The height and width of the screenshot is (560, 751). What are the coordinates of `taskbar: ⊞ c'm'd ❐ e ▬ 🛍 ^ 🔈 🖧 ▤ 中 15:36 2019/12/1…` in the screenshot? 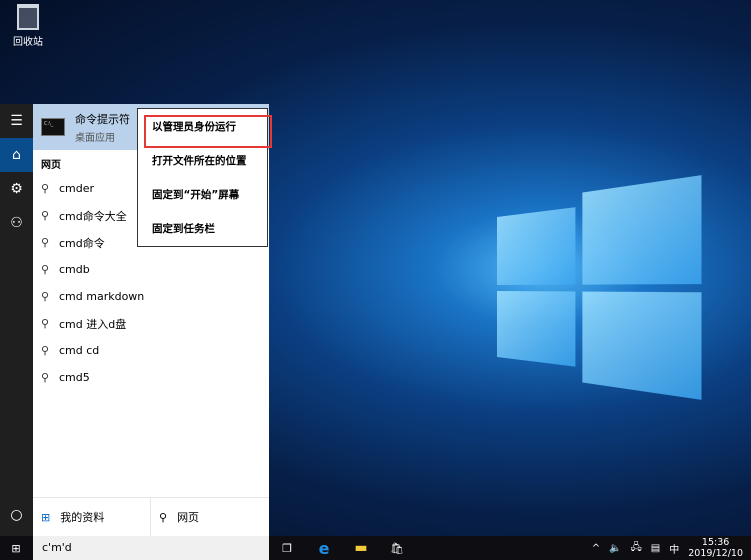 It's located at (375, 548).